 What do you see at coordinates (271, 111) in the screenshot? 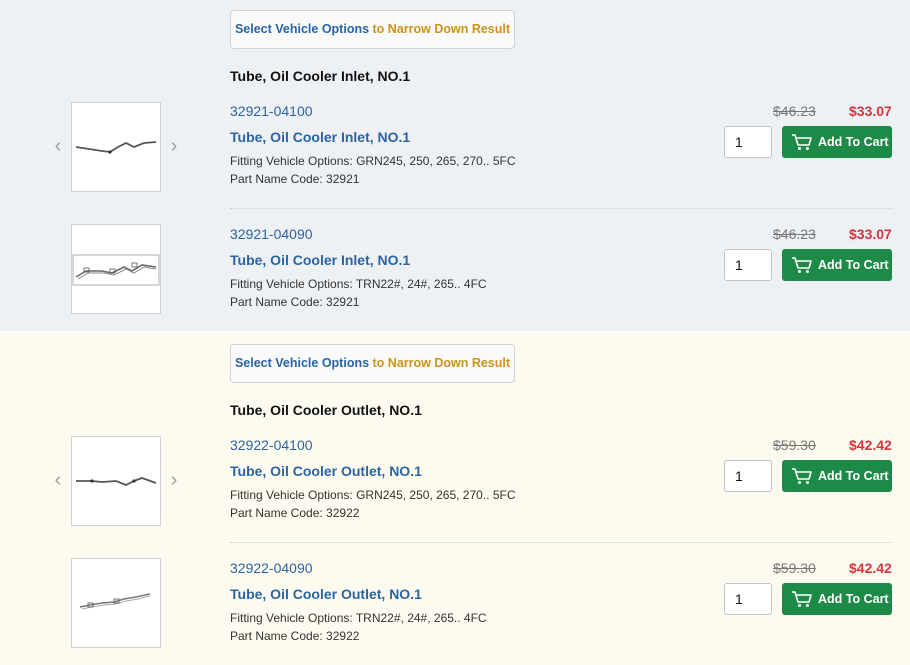
I see `part-number-link: 32921-04100` at bounding box center [271, 111].